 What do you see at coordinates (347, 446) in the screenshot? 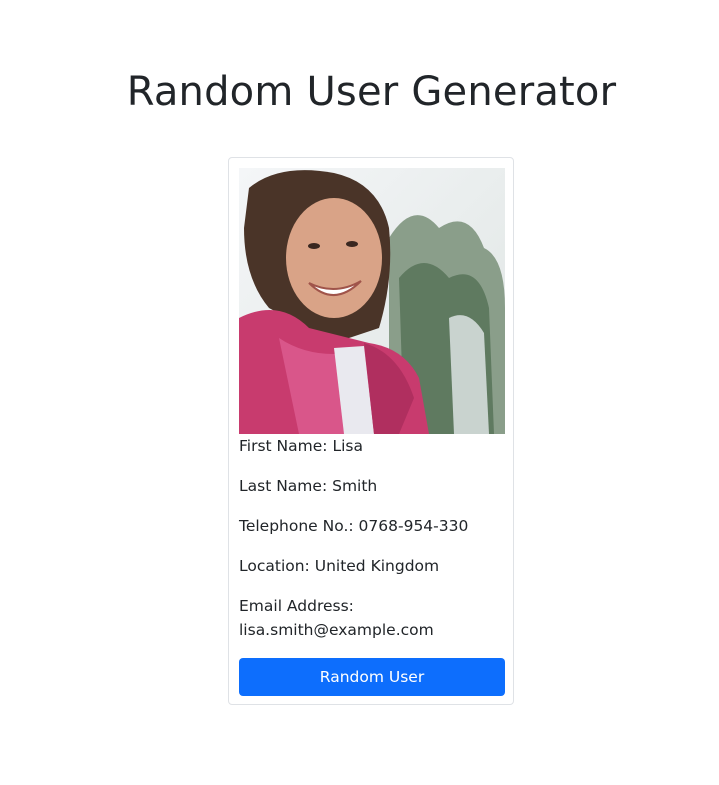
I see `first-name-value: Lisa` at bounding box center [347, 446].